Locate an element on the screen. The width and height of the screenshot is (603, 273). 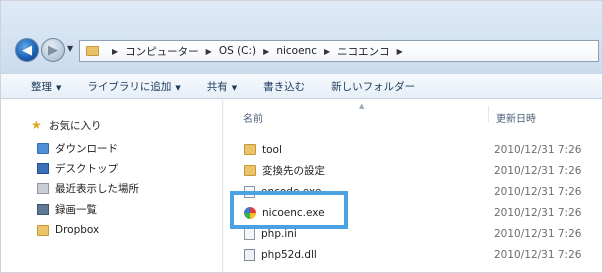
share-label: 共有 is located at coordinates (217, 86).